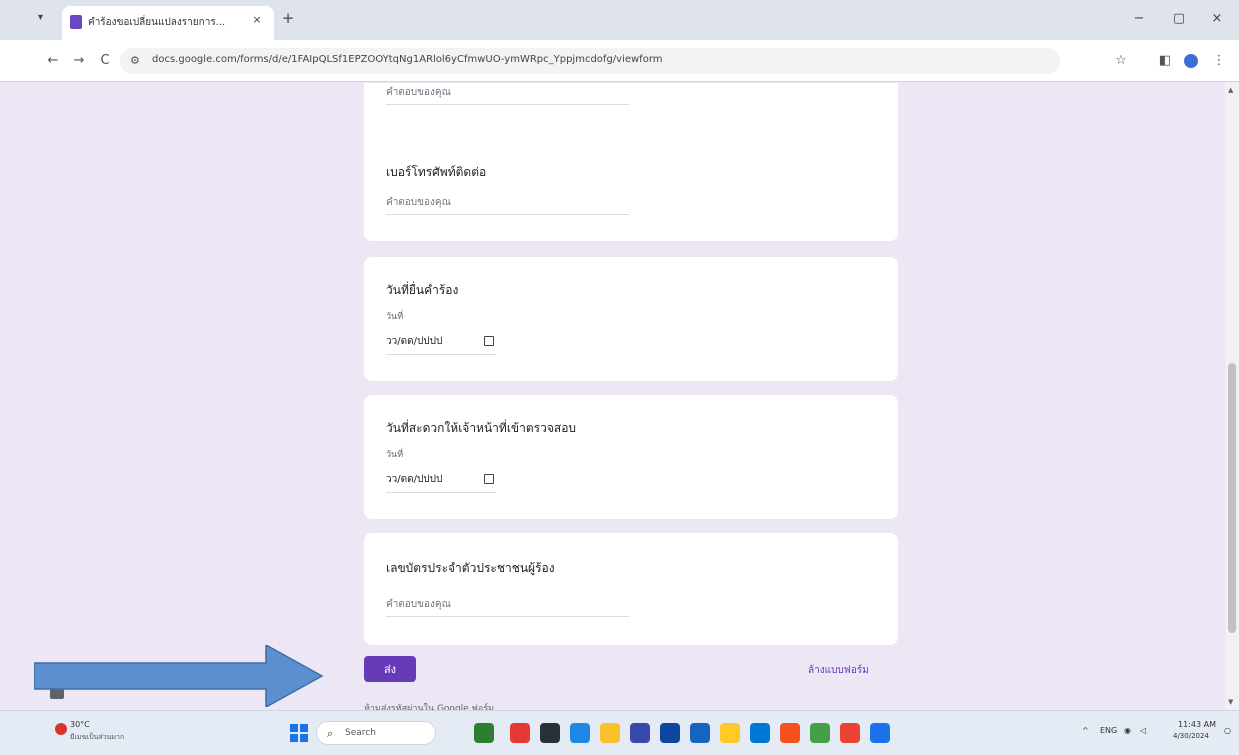  I want to click on back-button: ←, so click(53, 61).